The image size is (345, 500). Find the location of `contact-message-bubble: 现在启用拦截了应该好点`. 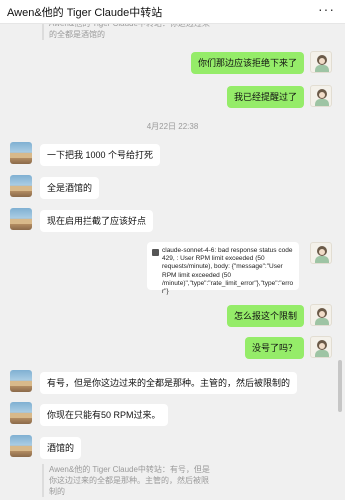

contact-message-bubble: 现在启用拦截了应该好点 is located at coordinates (97, 221).